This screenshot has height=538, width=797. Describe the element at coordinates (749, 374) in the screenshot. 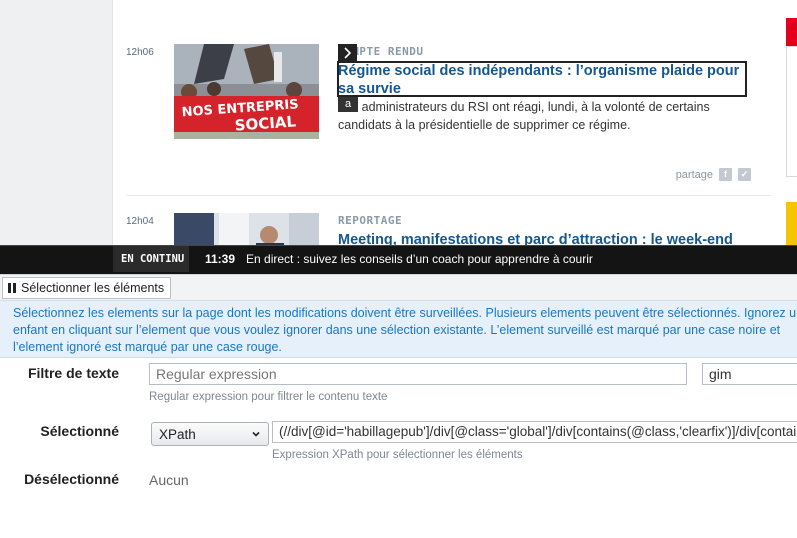

I see `regex-flags-input: gim` at that location.